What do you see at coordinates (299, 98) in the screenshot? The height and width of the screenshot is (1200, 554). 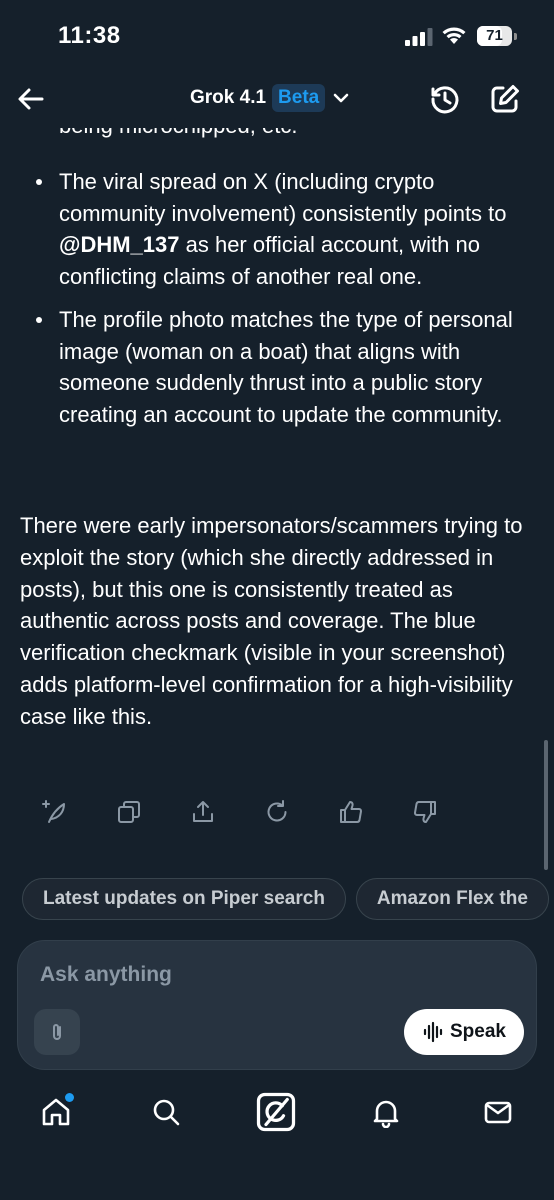 I see `beta-badge: Beta` at bounding box center [299, 98].